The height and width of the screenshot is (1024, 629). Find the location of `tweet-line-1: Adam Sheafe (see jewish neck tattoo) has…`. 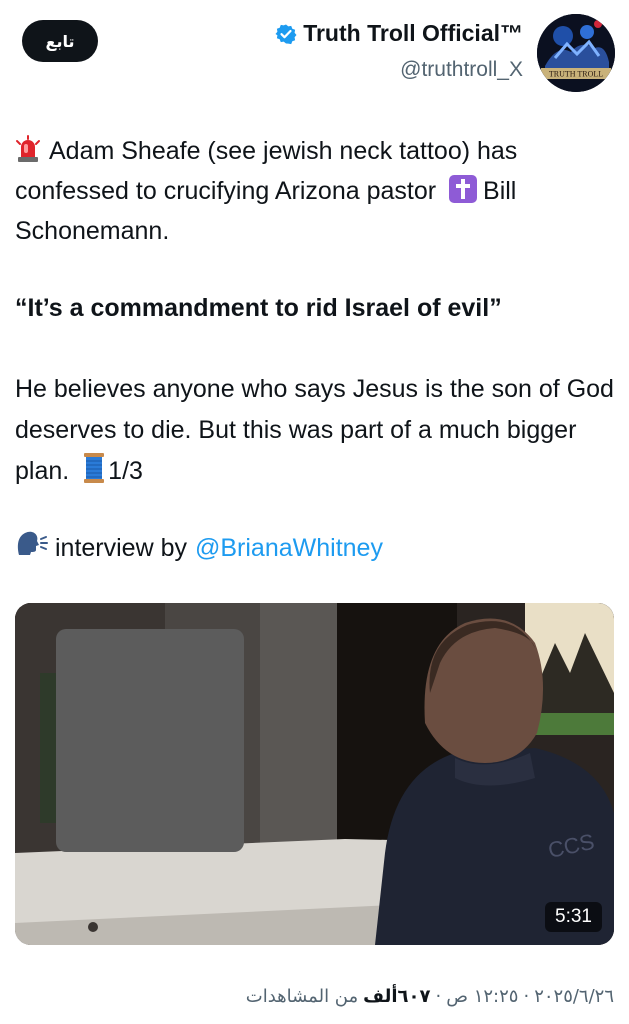

tweet-line-1: Adam Sheafe (see jewish neck tattoo) has… is located at coordinates (266, 171).